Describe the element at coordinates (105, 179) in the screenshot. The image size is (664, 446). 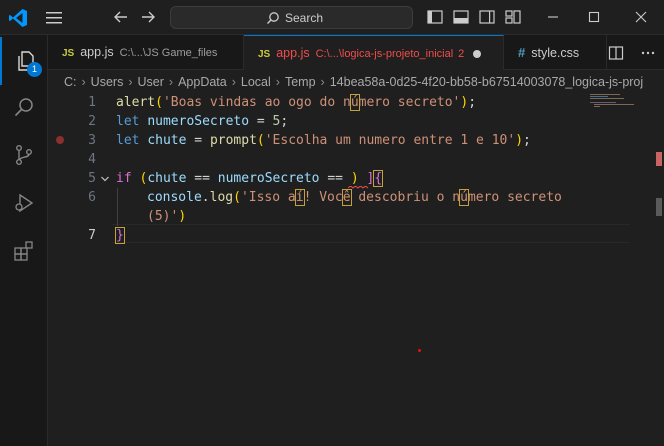
I see `chevron-down-icon` at that location.